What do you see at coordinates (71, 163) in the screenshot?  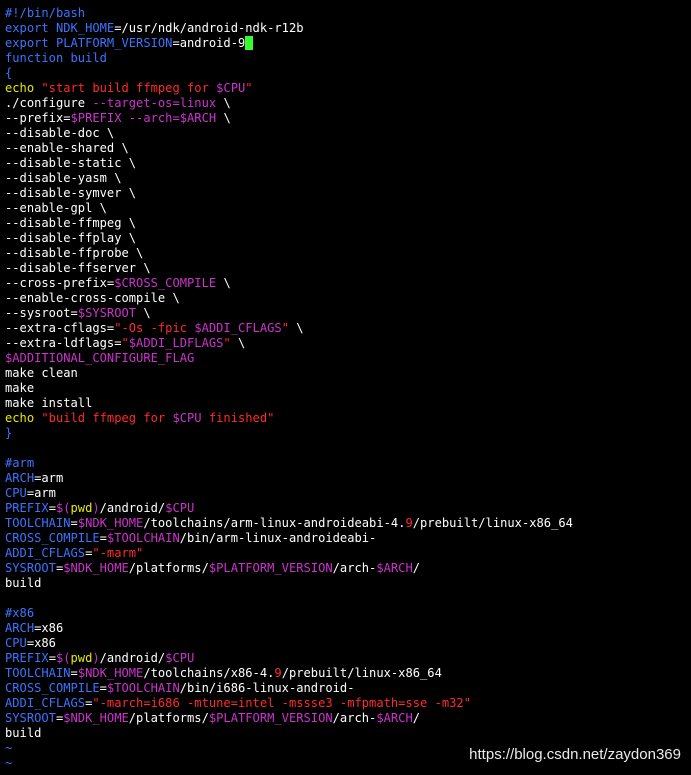 I see `plain-token: --disable-static \` at bounding box center [71, 163].